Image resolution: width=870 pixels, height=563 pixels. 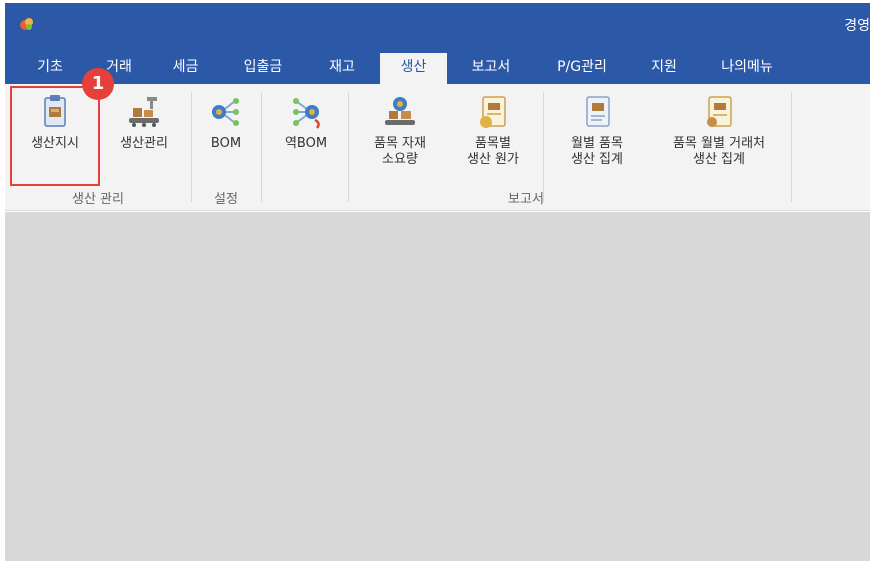 What do you see at coordinates (719, 111) in the screenshot?
I see `vendor-report-icon` at bounding box center [719, 111].